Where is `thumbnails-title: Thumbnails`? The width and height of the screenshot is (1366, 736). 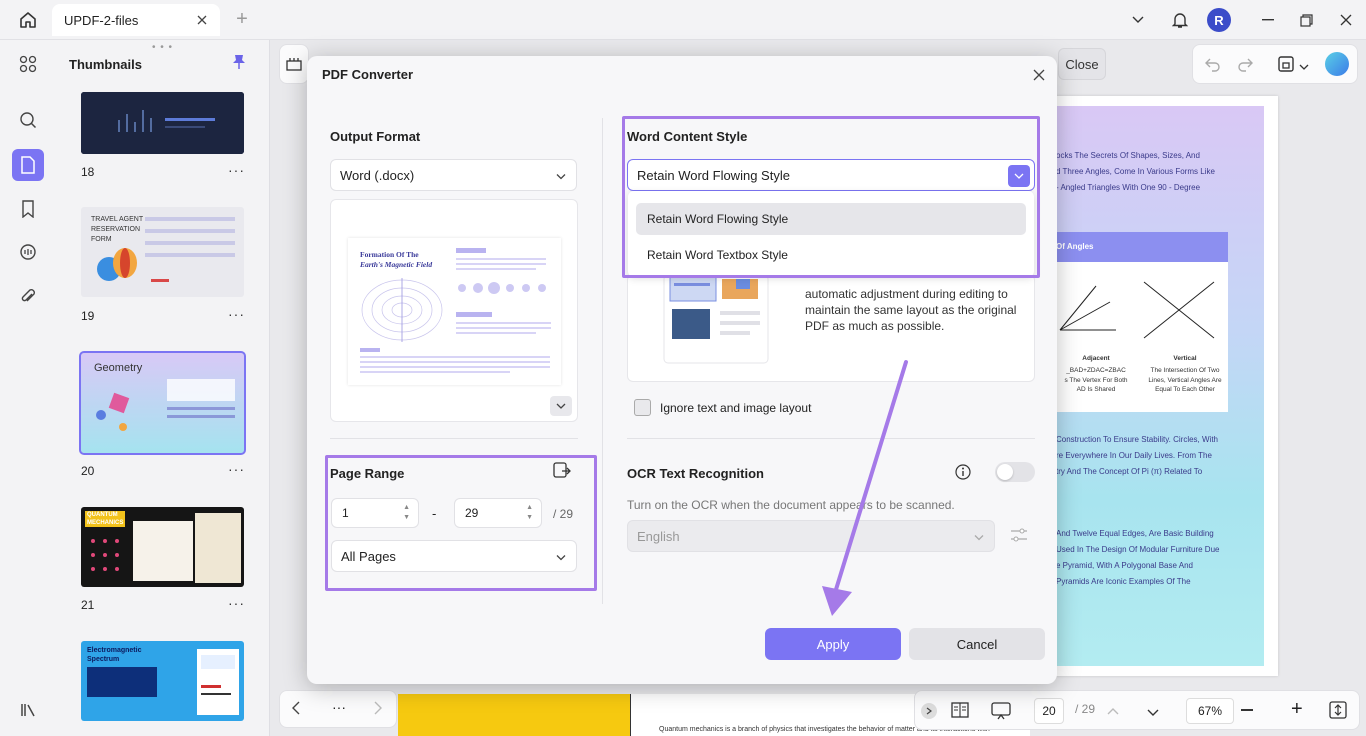
thumbnails-title: Thumbnails is located at coordinates (105, 64).